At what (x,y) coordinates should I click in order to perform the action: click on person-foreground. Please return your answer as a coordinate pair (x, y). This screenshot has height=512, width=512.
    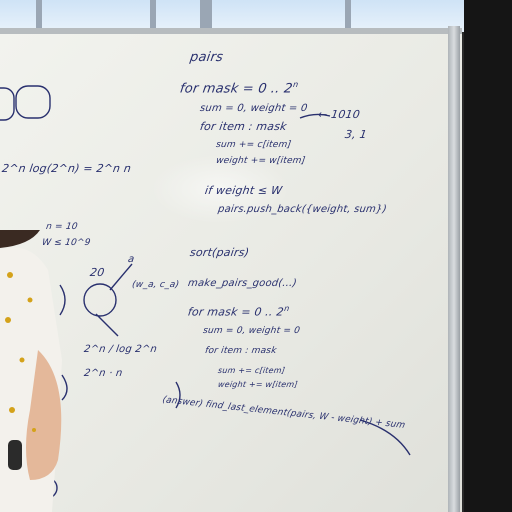
    Looking at the image, I should click on (31, 371).